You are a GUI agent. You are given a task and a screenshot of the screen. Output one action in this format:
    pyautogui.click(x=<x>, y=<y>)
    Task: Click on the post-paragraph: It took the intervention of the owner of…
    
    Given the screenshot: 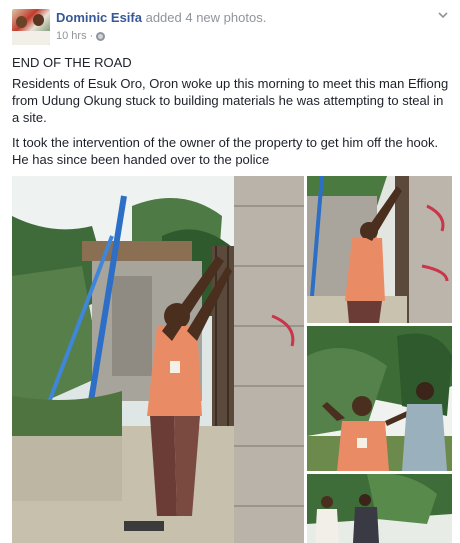 What is the action you would take?
    pyautogui.click(x=225, y=151)
    